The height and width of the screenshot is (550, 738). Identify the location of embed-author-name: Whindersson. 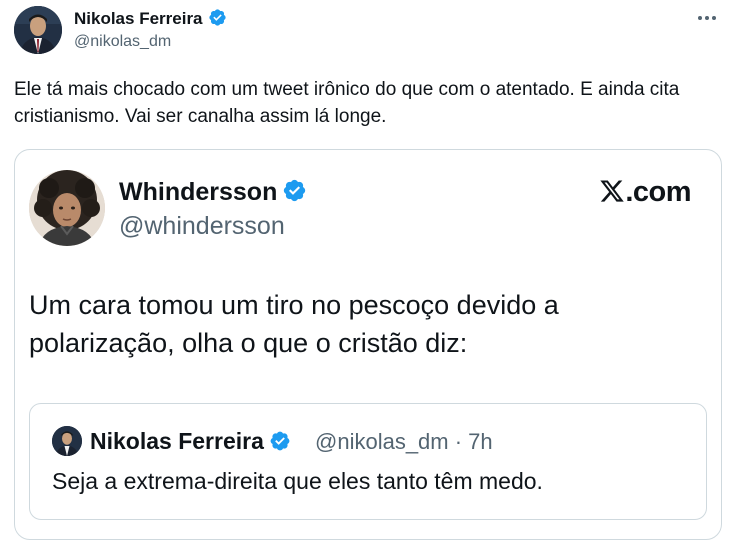
(213, 194).